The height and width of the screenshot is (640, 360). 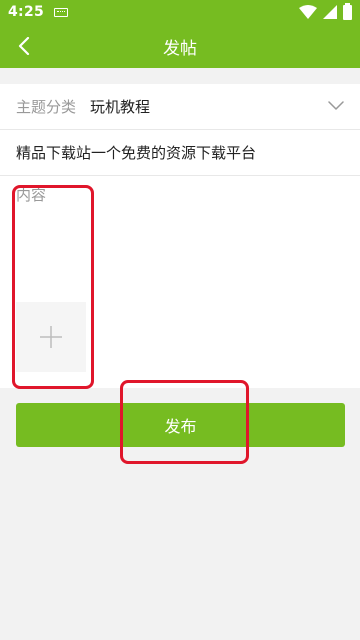 I want to click on plus-icon, so click(x=51, y=337).